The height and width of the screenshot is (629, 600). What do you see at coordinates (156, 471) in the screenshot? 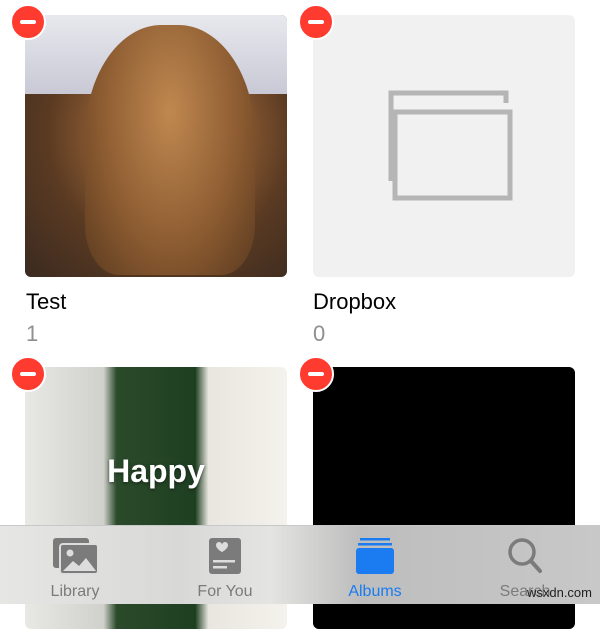
I see `photo-text: Happy` at bounding box center [156, 471].